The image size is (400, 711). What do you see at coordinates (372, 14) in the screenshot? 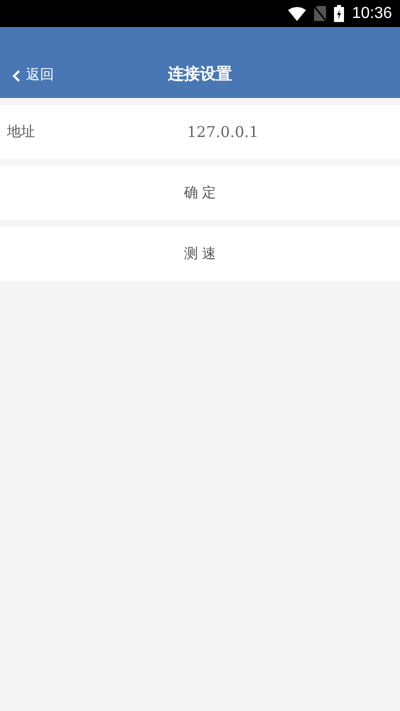
I see `clock-time: 10:36` at bounding box center [372, 14].